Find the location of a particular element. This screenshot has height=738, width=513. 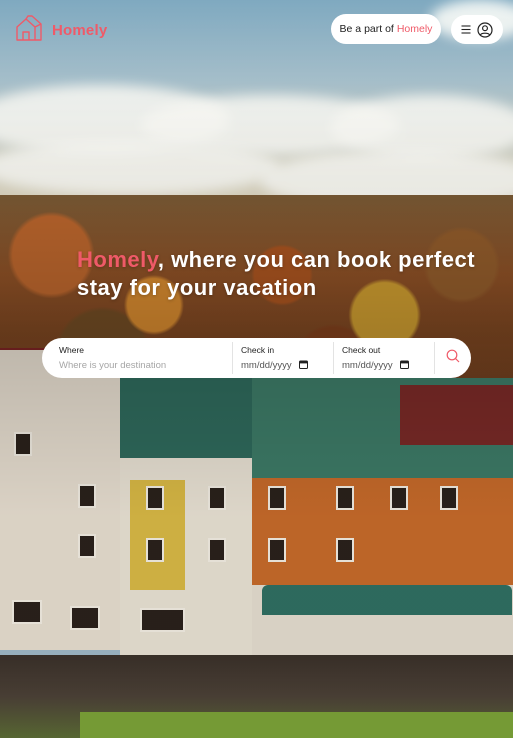

check-out-label: Check out is located at coordinates (361, 349).